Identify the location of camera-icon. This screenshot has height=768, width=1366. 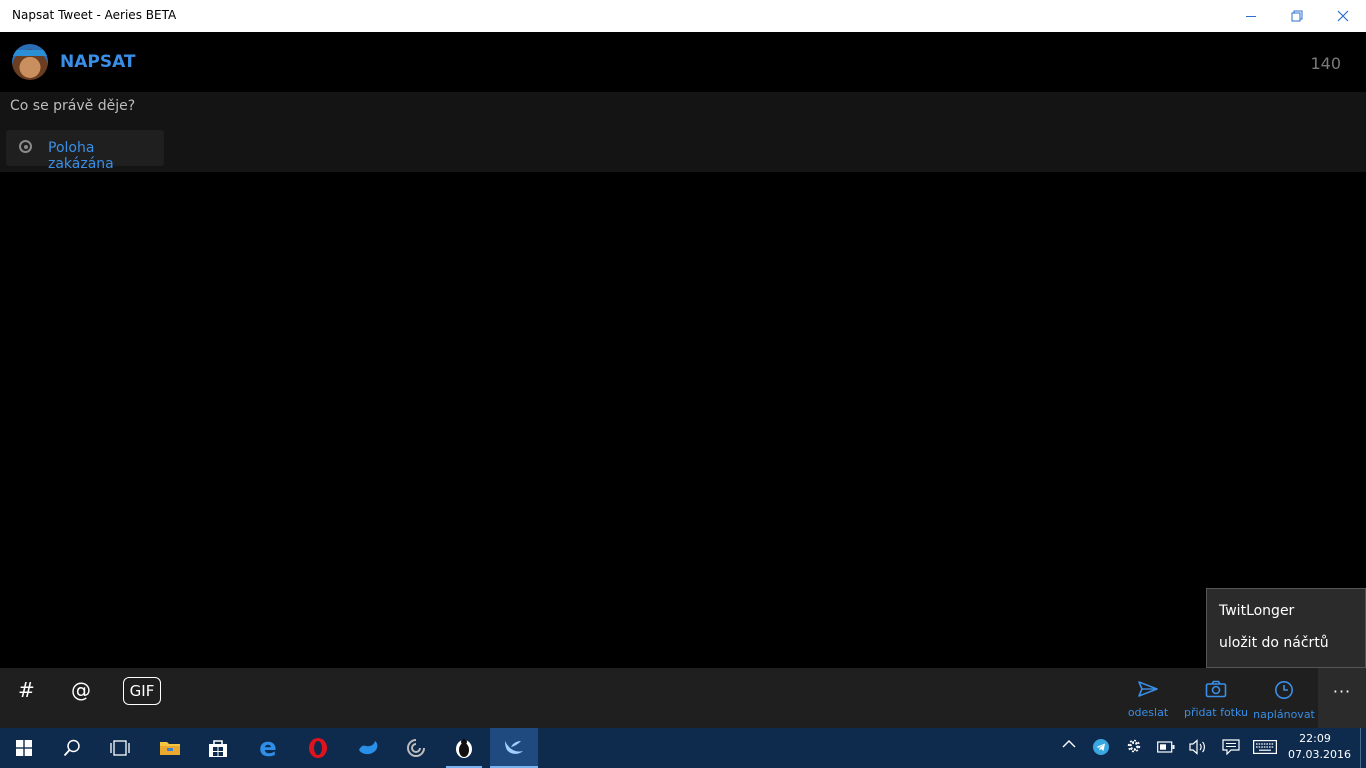
(1216, 689).